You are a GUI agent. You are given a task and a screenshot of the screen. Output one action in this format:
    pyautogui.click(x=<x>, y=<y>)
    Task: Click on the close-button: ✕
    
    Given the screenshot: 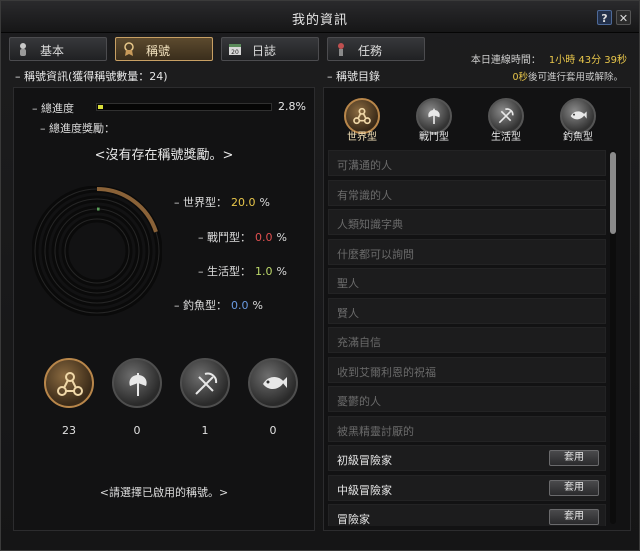 What is the action you would take?
    pyautogui.click(x=623, y=17)
    